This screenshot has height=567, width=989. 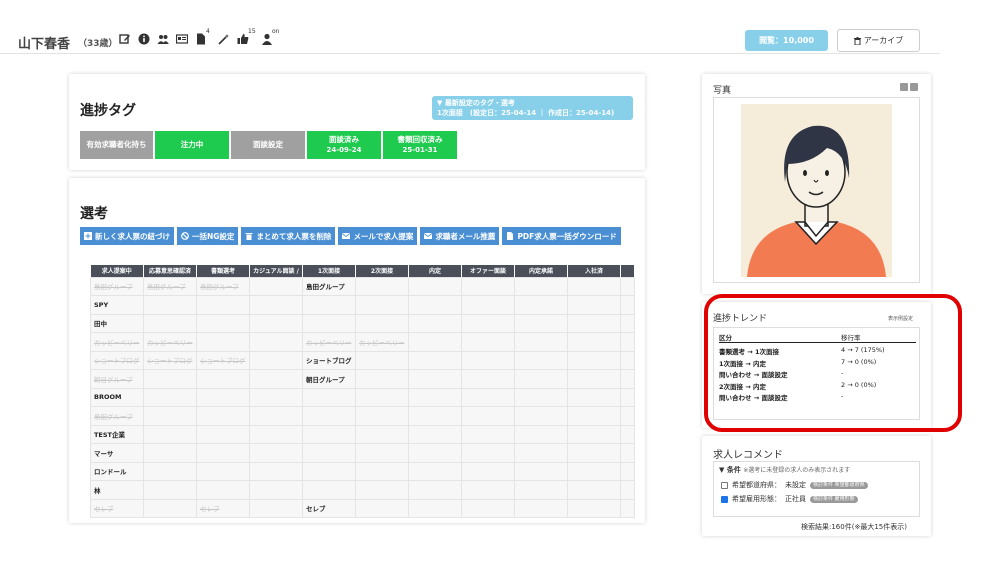 I want to click on tag-item: 面談設定, so click(x=268, y=145).